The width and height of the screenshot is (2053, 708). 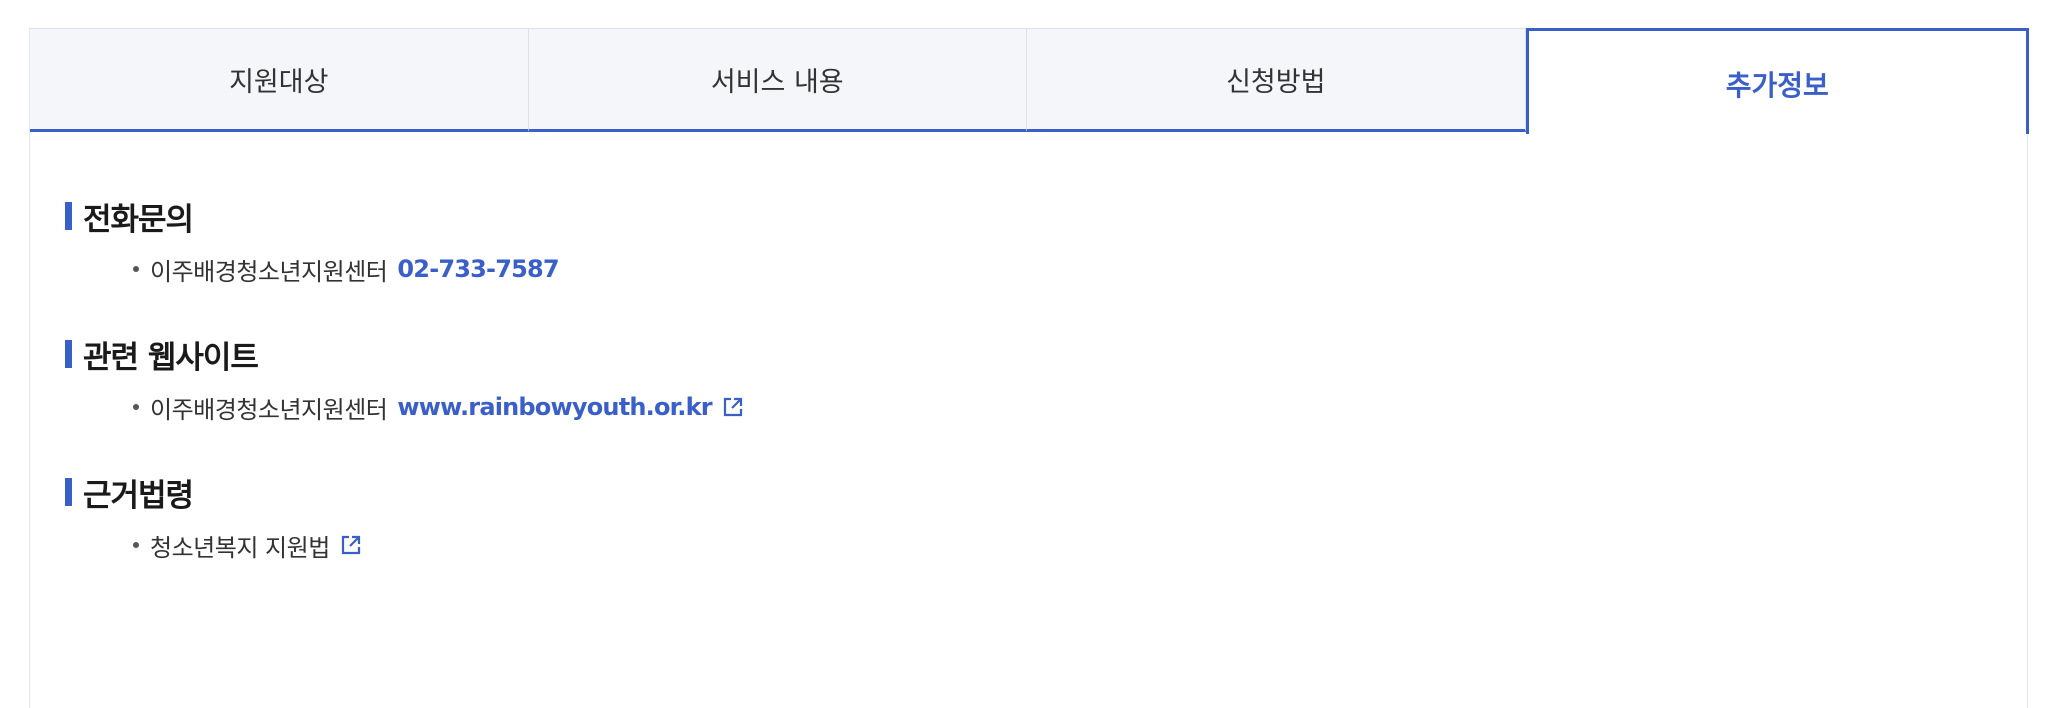 I want to click on list-item: 이주배경청소년지원센터 02-733-7587, so click(x=1039, y=269).